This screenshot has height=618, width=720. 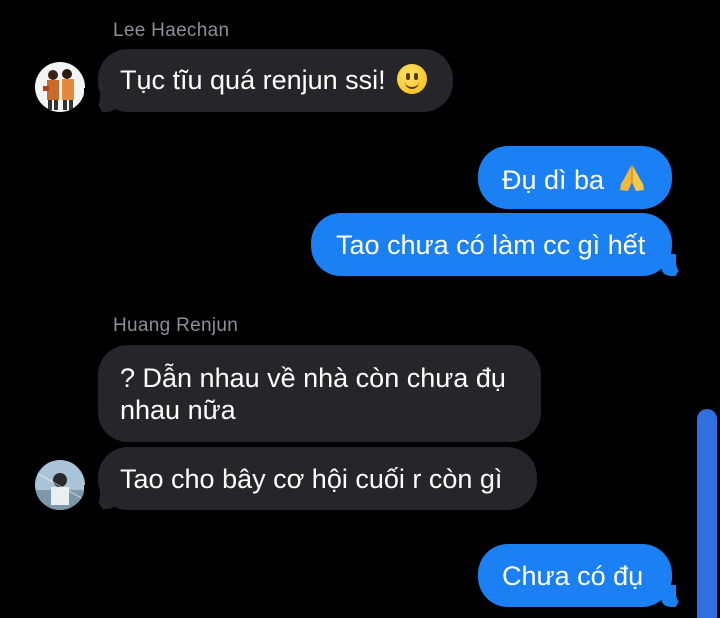 I want to click on message-bubble-outgoing: Tao chưa có làm cc gì hết, so click(x=491, y=244).